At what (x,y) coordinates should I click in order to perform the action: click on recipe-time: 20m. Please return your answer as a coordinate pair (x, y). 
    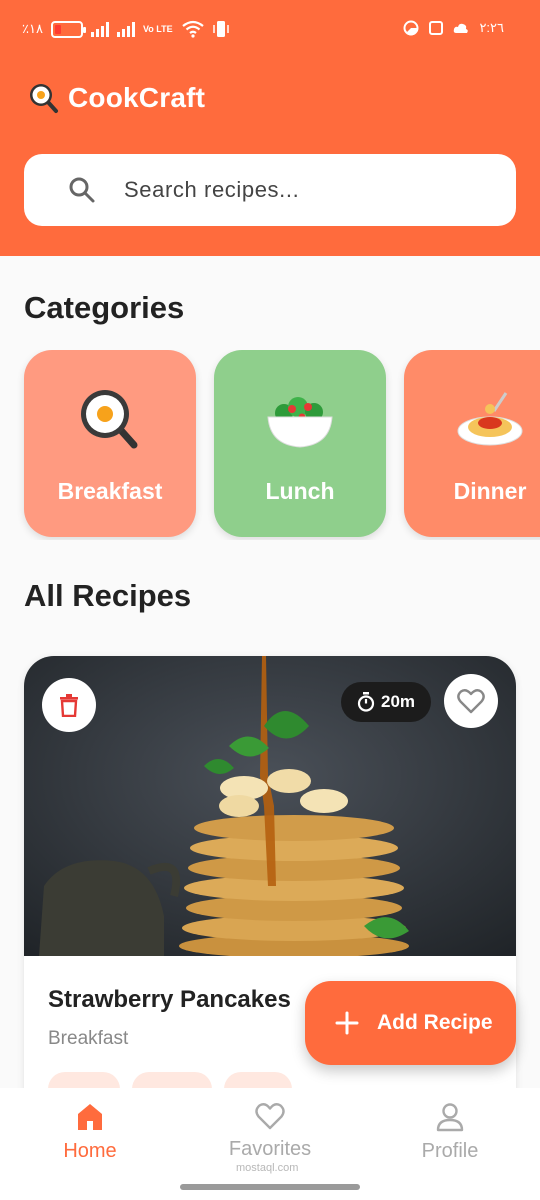
    Looking at the image, I should click on (398, 701).